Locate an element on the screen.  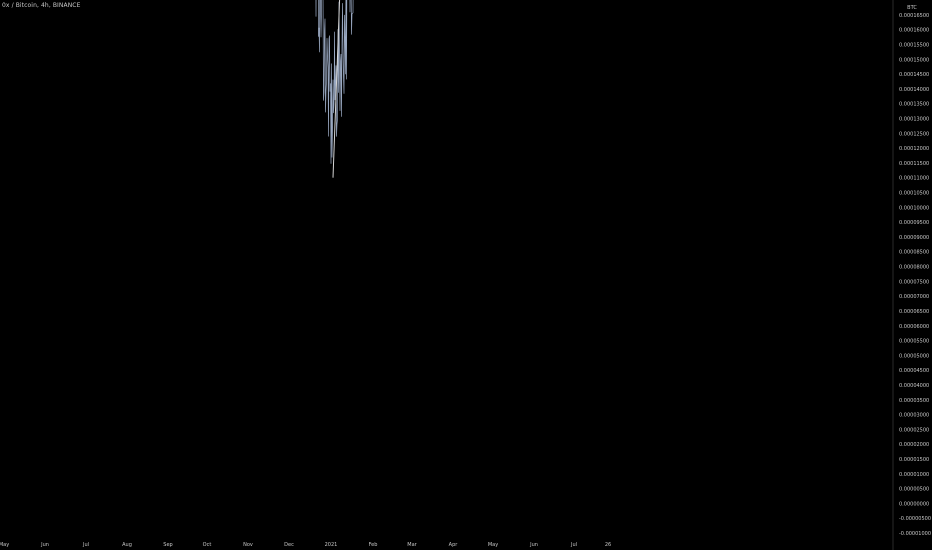
y-tick-label: 0.00000500 is located at coordinates (914, 490).